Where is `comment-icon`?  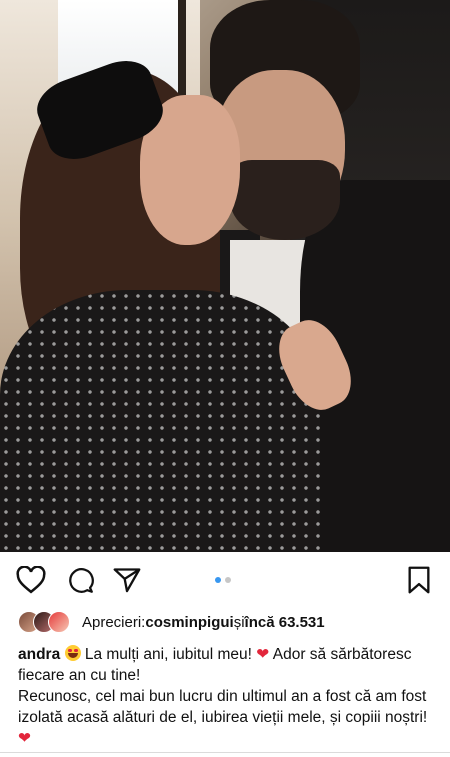 comment-icon is located at coordinates (80, 580).